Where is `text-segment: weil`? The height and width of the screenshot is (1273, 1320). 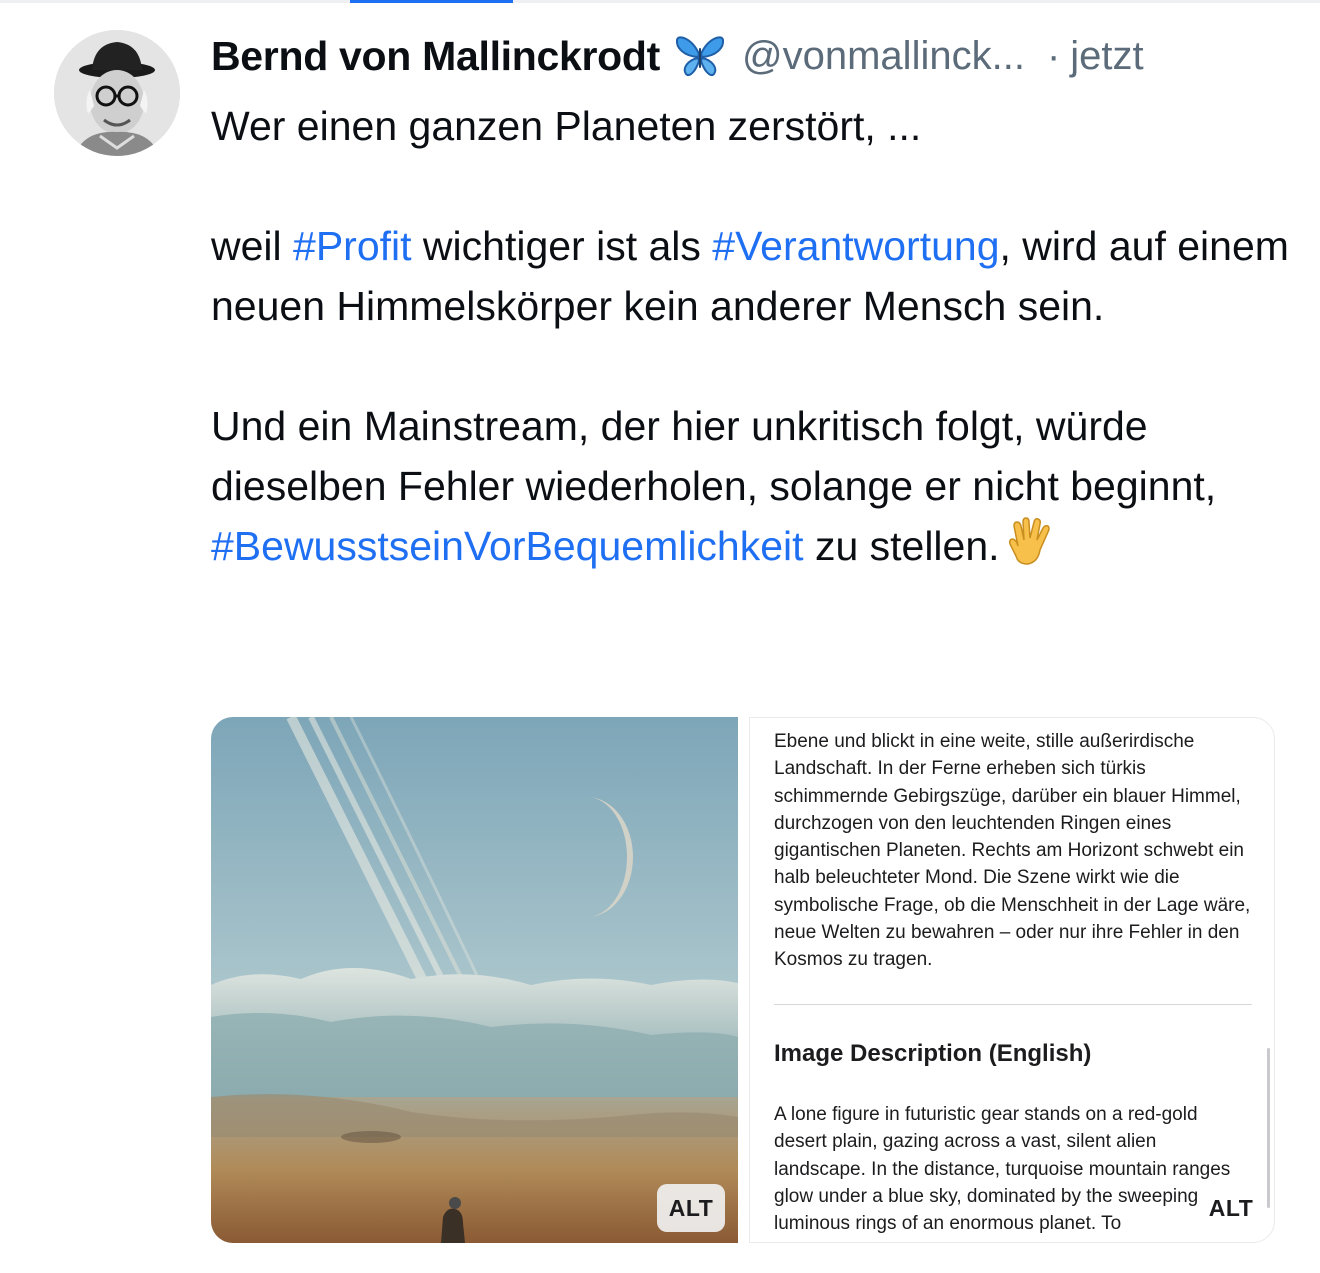 text-segment: weil is located at coordinates (252, 246).